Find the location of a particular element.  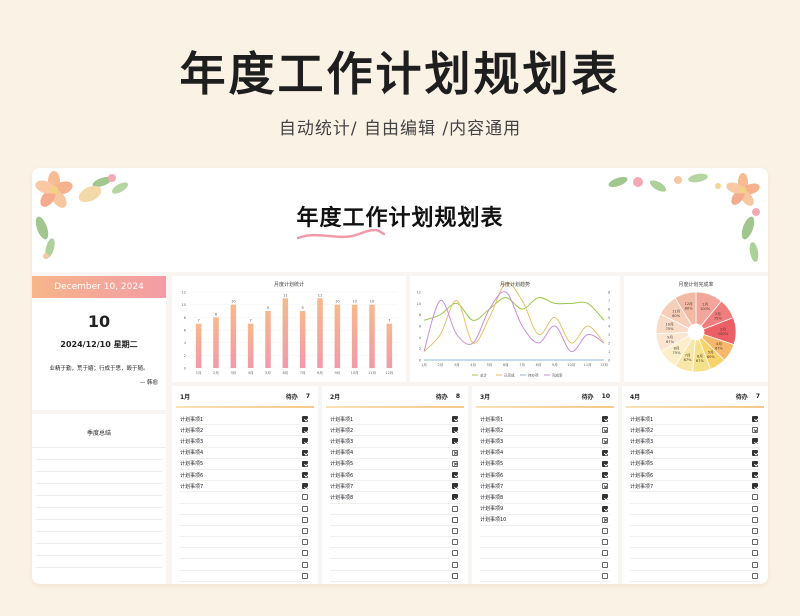

task-label: 计划事项10 is located at coordinates (541, 519).